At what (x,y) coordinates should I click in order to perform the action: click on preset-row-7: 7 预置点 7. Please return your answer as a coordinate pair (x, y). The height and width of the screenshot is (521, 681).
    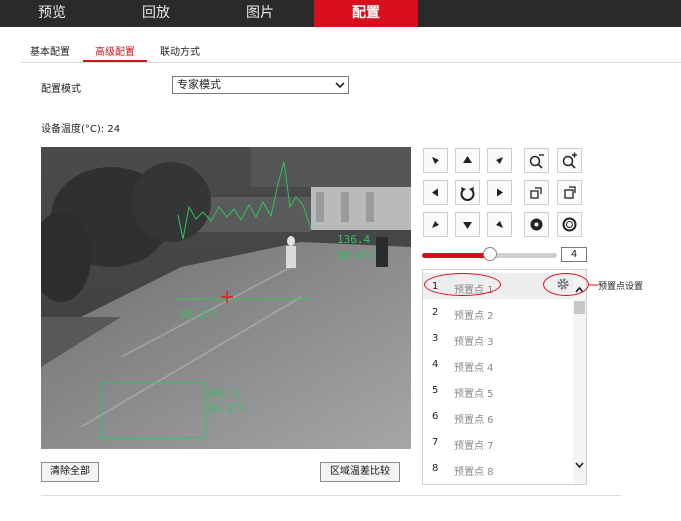
    Looking at the image, I should click on (498, 442).